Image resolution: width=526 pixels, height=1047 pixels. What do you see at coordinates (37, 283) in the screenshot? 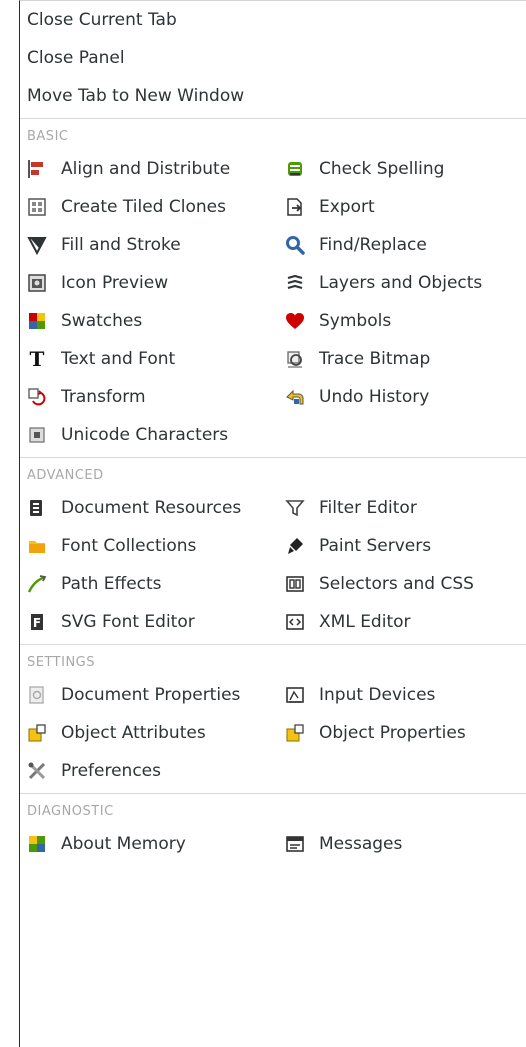
I see `icon-preview-icon` at bounding box center [37, 283].